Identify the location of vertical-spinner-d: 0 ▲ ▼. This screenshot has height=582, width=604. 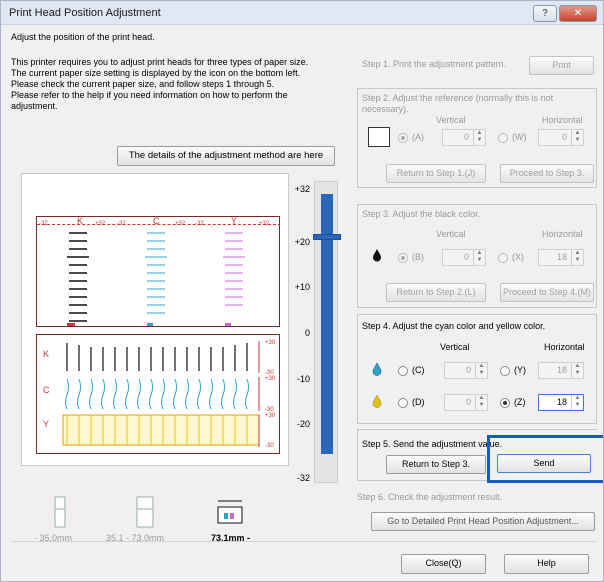
(466, 402).